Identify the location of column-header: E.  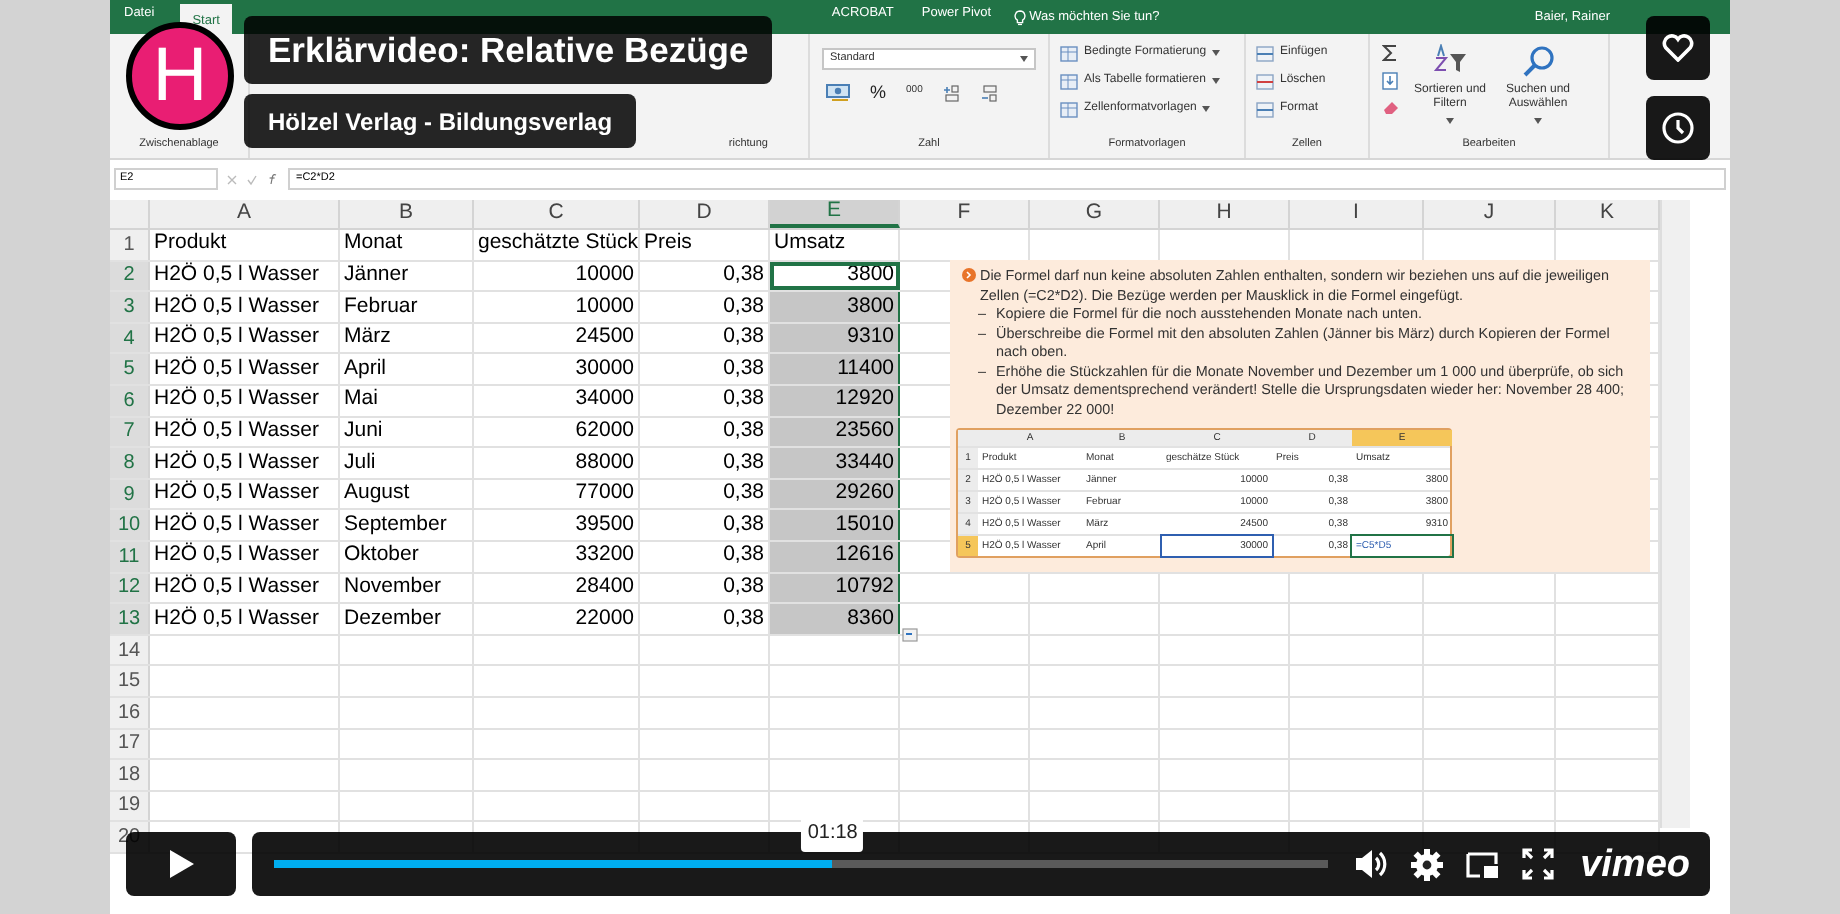
(835, 214).